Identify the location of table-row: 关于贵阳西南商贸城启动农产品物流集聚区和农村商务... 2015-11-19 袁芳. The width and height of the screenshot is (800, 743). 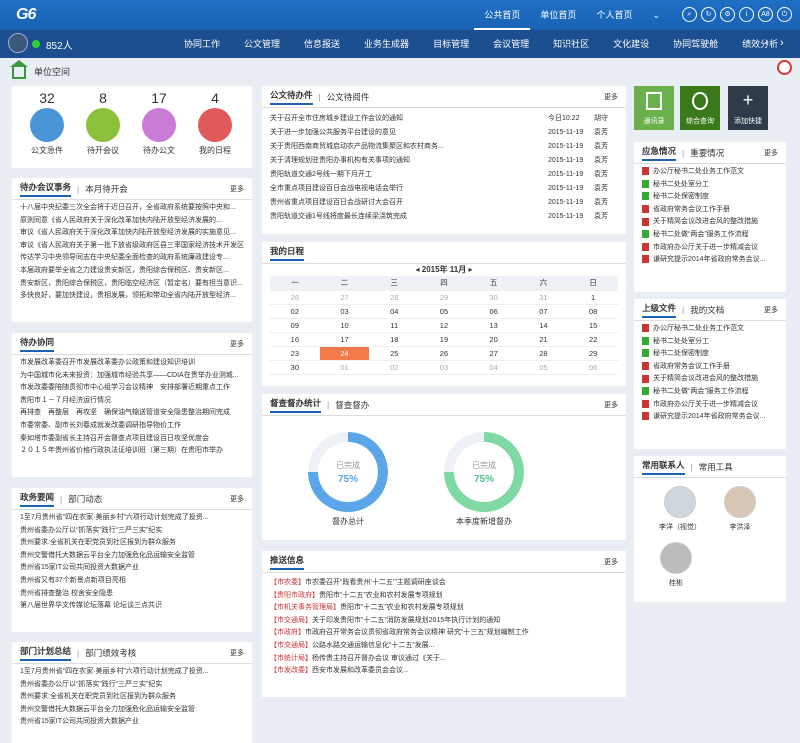
(444, 147).